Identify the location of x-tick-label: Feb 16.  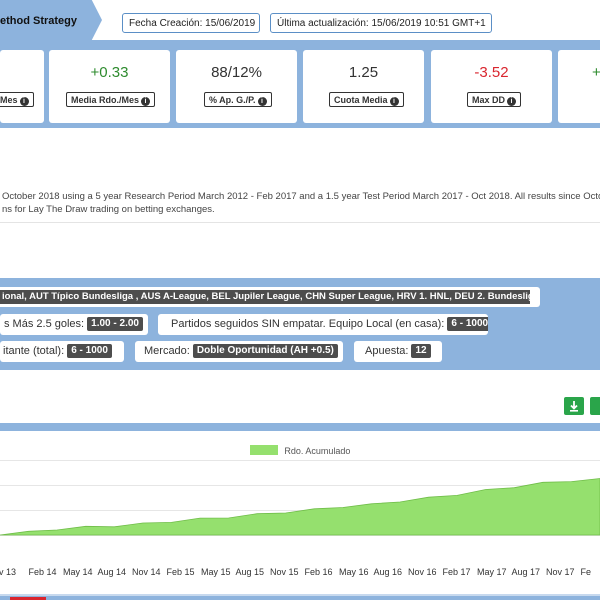
(318, 572).